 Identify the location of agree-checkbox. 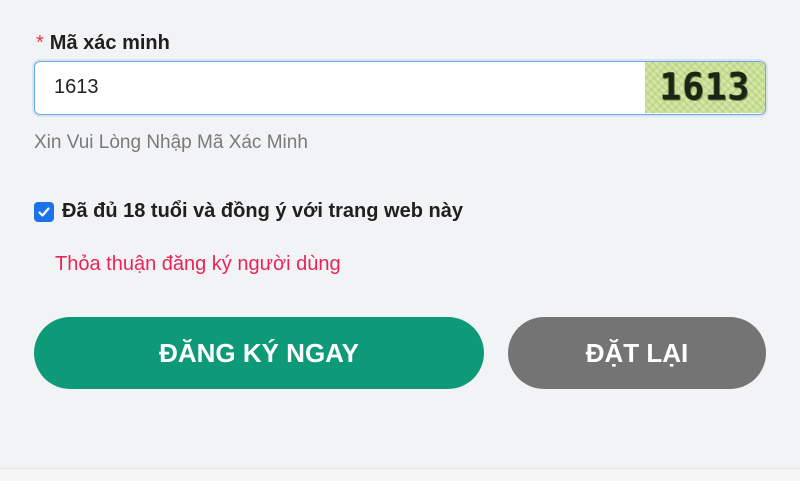
(44, 211).